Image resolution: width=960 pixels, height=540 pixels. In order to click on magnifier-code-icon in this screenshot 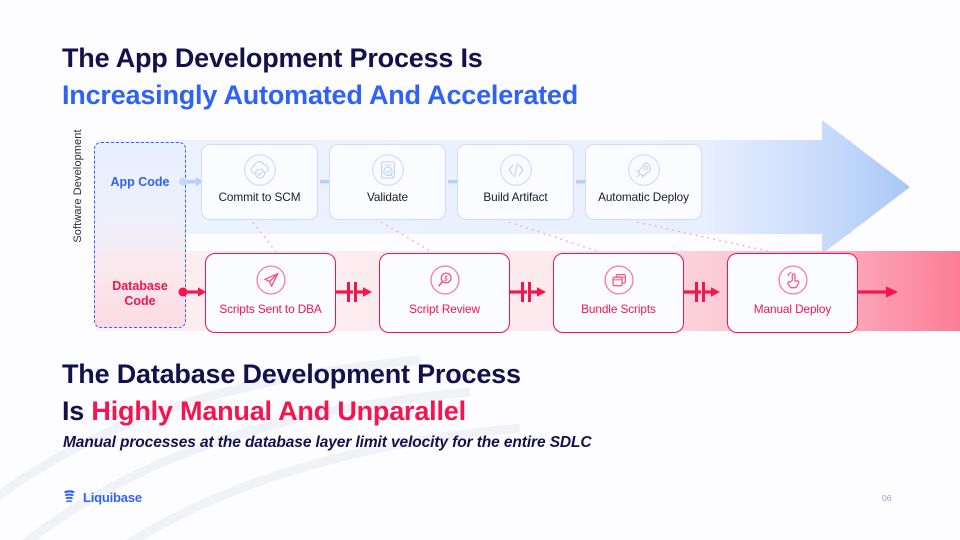, I will do `click(444, 280)`.